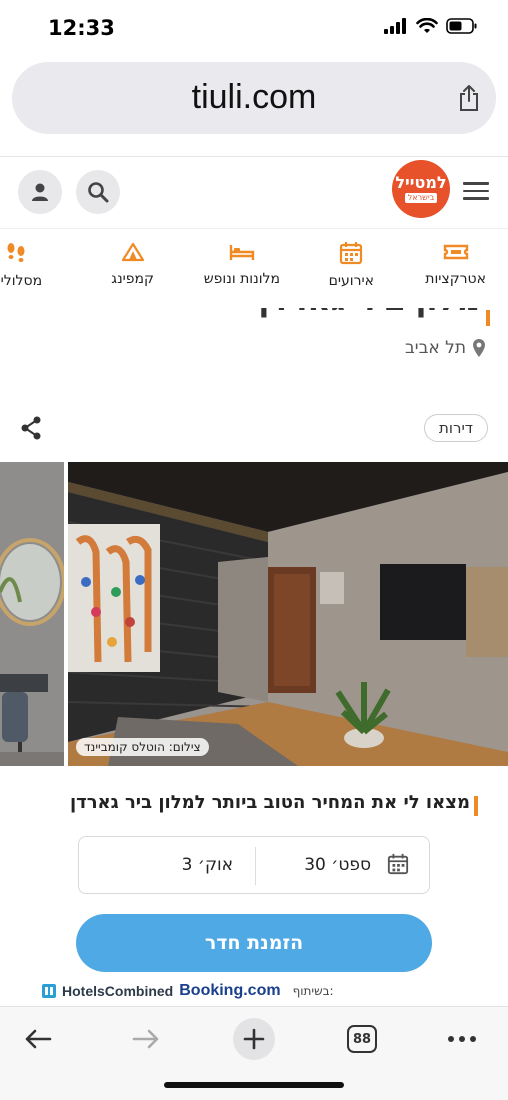 The image size is (508, 1100). Describe the element at coordinates (435, 348) in the screenshot. I see `location-text: תל אביב` at that location.